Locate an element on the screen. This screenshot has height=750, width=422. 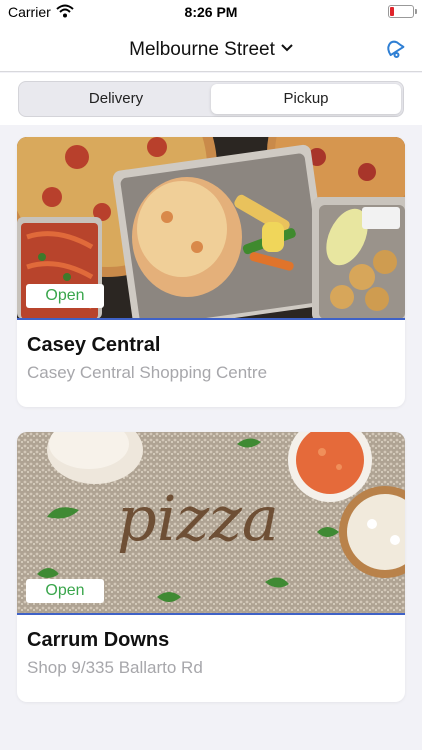
chevron-down-icon is located at coordinates (287, 47).